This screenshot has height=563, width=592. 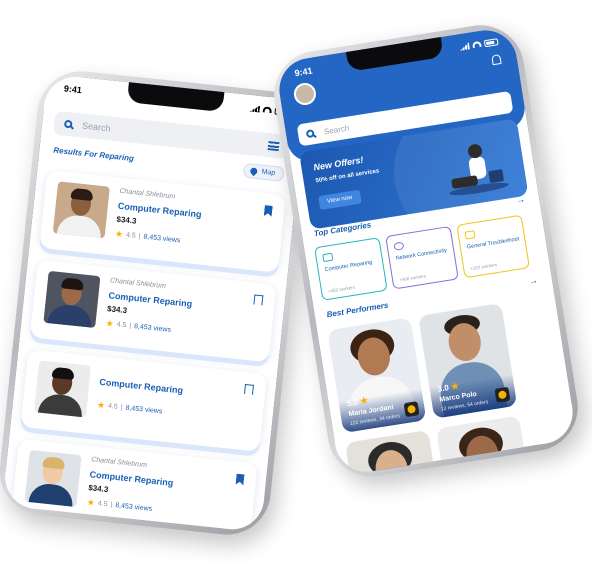 What do you see at coordinates (141, 386) in the screenshot?
I see `service-title: Computer Reparing` at bounding box center [141, 386].